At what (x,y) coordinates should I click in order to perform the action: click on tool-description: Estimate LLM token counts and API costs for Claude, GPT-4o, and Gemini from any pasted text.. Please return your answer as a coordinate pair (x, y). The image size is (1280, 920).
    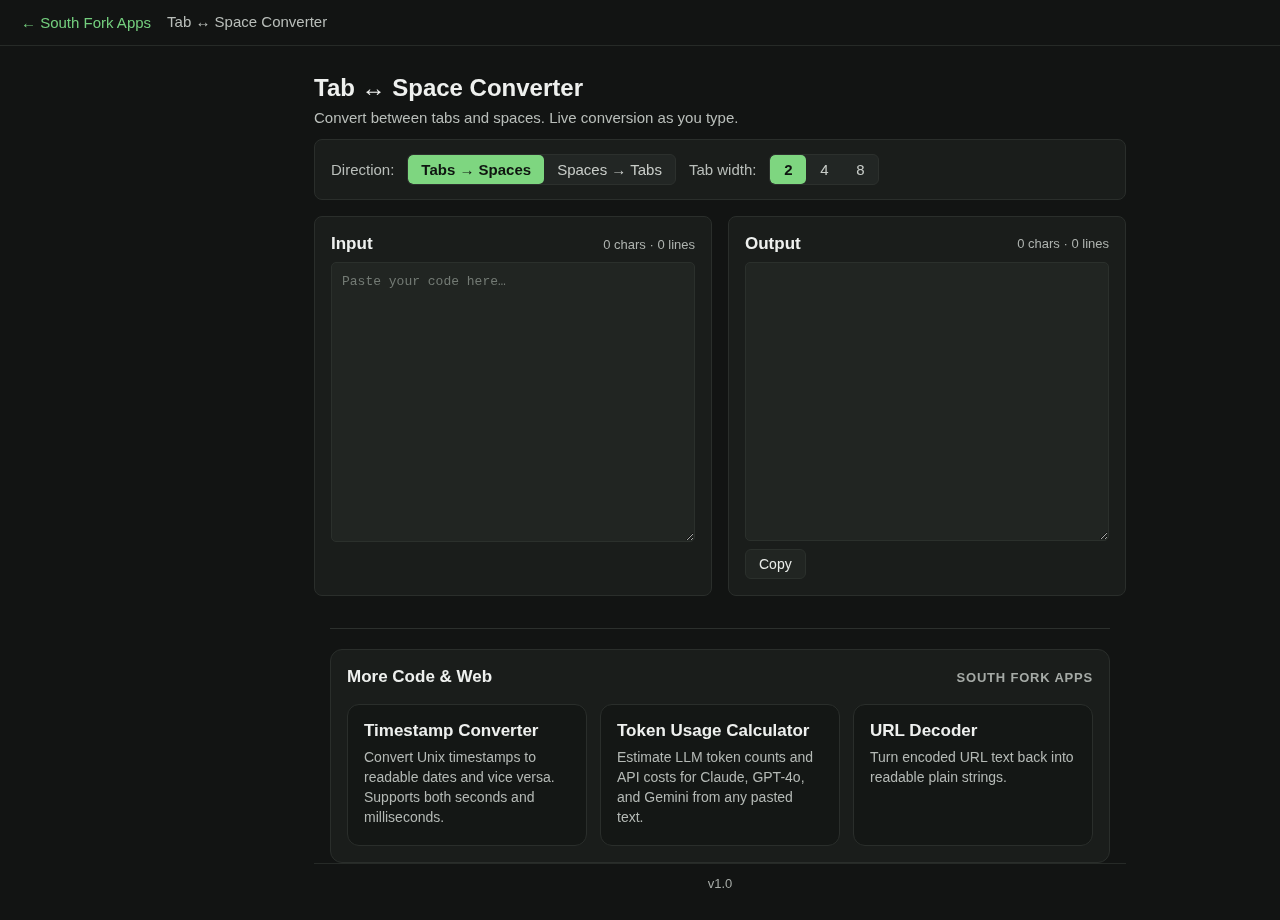
    Looking at the image, I should click on (716, 787).